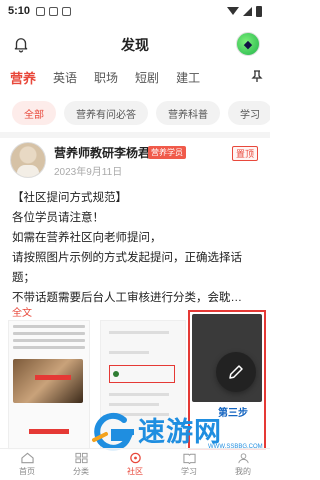  I want to click on pencil-icon, so click(236, 372).